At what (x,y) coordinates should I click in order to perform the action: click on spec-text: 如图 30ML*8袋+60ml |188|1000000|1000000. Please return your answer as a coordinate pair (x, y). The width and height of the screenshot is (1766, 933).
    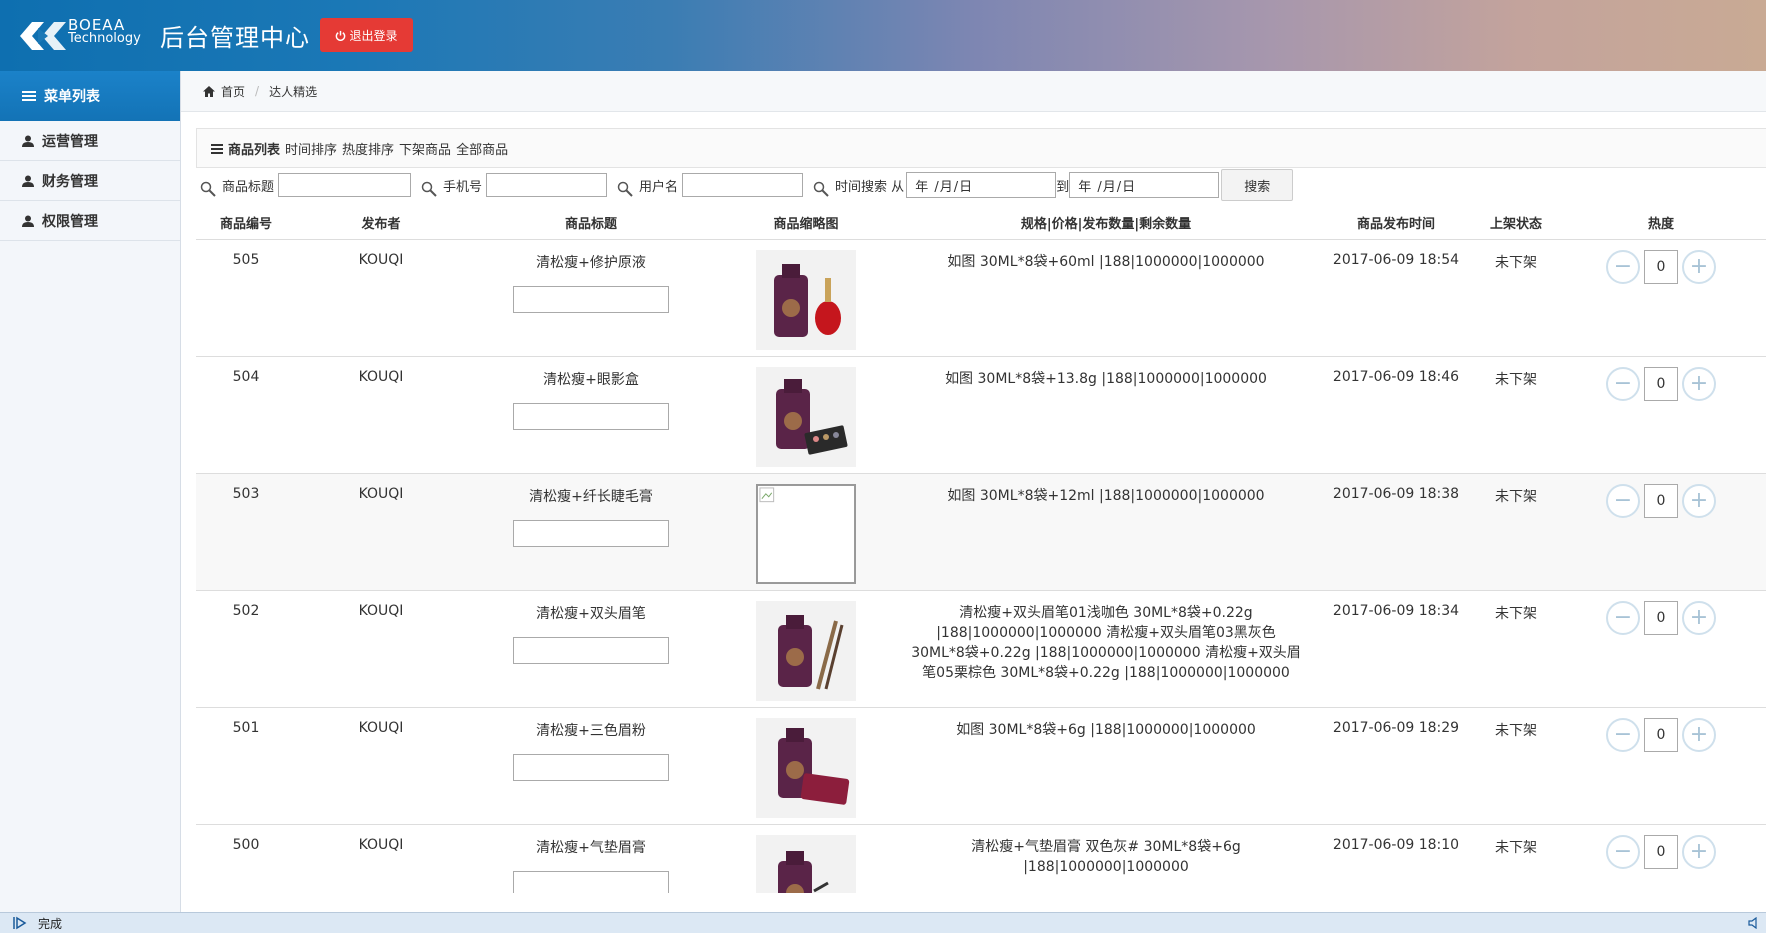
    Looking at the image, I should click on (1106, 262).